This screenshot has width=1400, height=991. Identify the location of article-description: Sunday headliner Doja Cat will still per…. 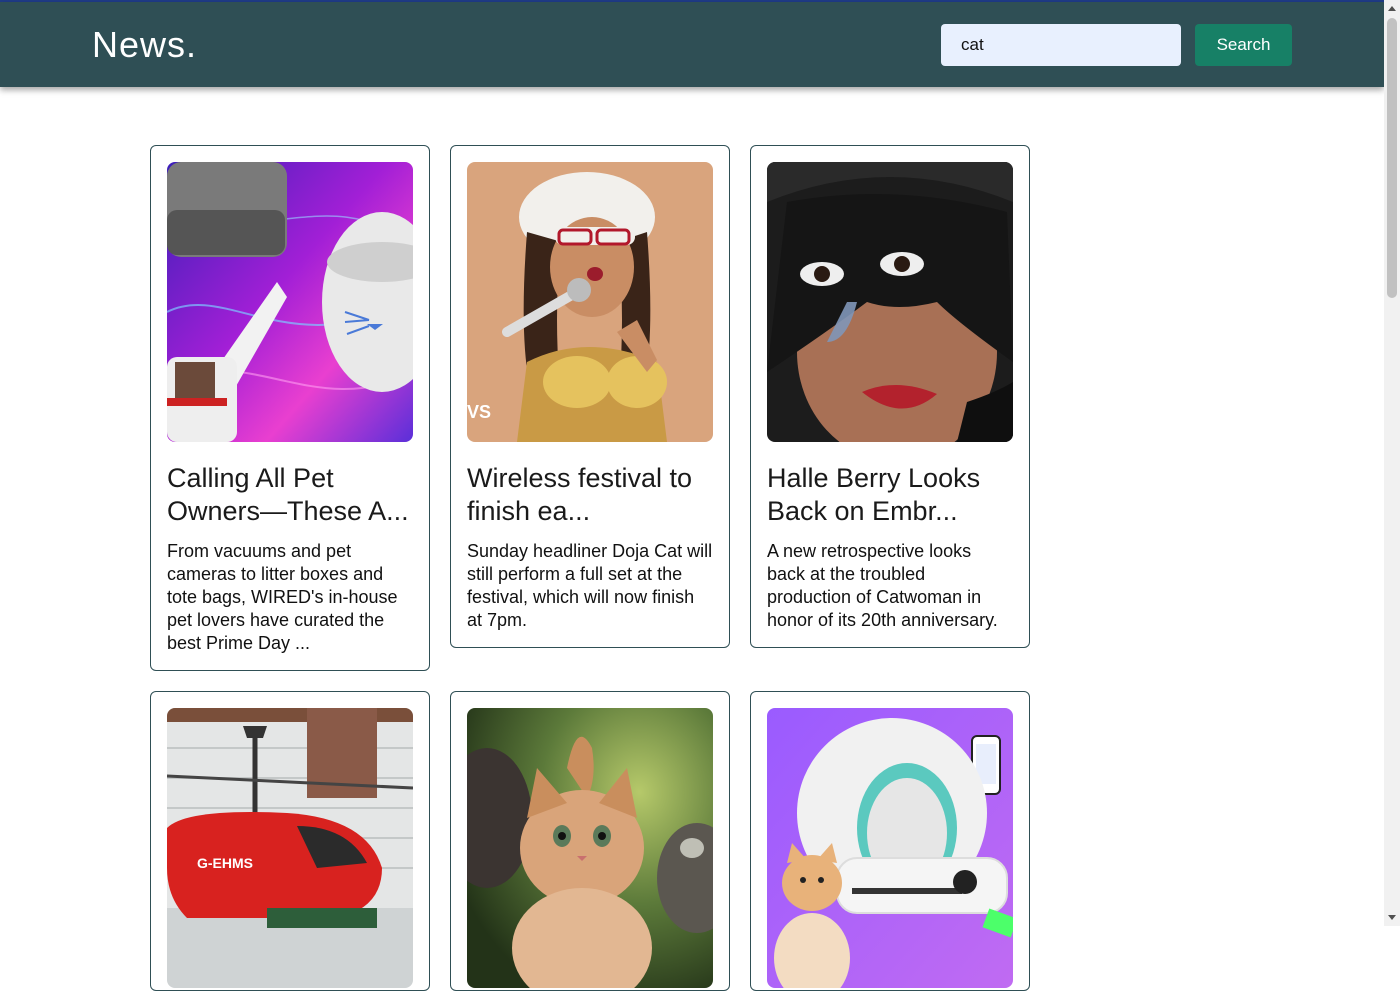
(590, 585).